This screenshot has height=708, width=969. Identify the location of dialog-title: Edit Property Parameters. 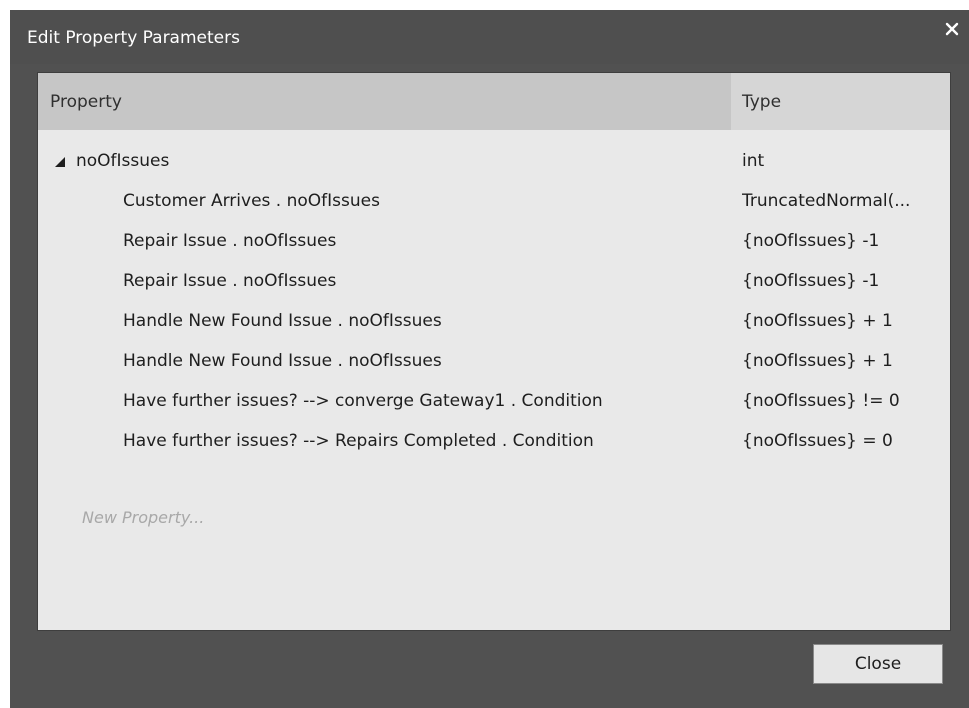
(133, 38).